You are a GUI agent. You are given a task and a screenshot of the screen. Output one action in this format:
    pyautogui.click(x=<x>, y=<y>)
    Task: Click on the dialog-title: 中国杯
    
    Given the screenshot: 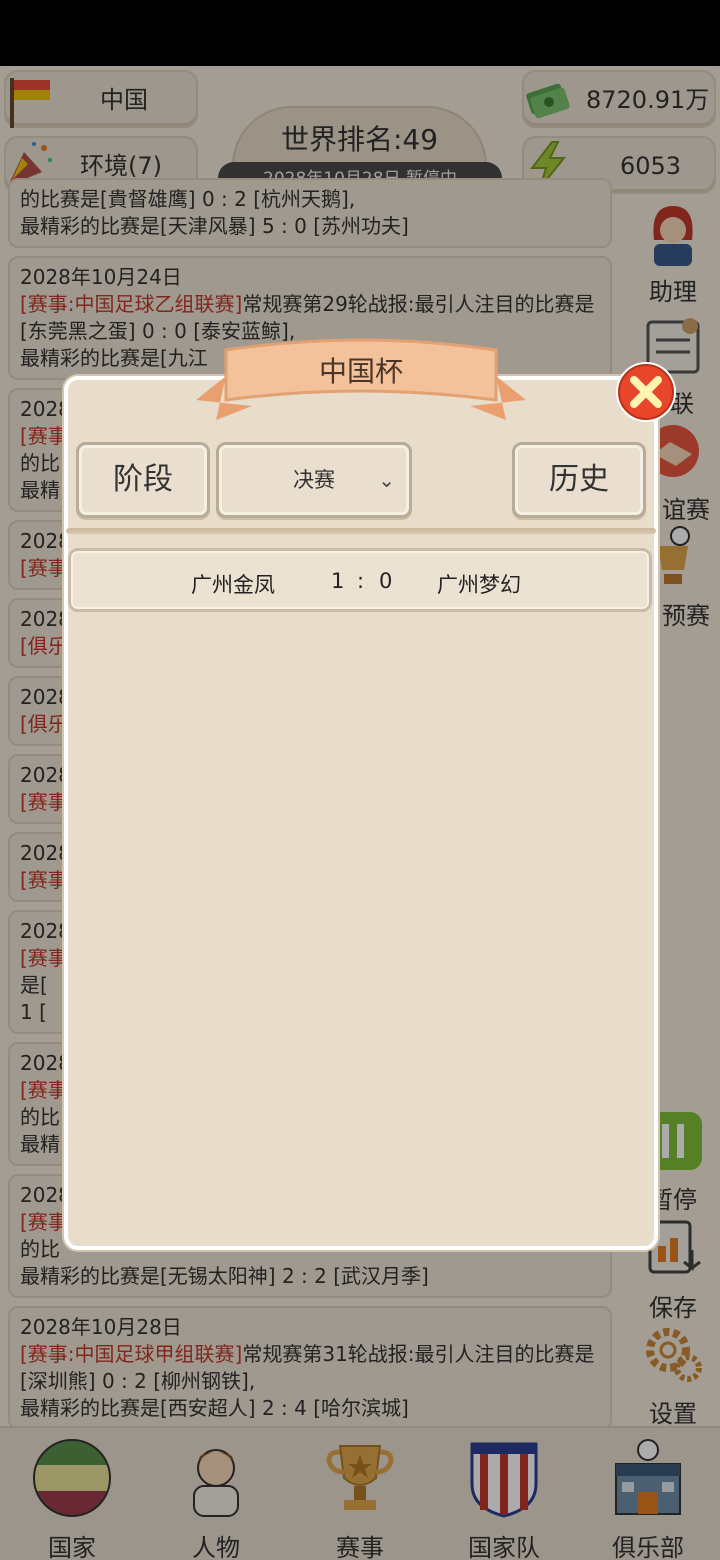 What is the action you would take?
    pyautogui.click(x=360, y=371)
    